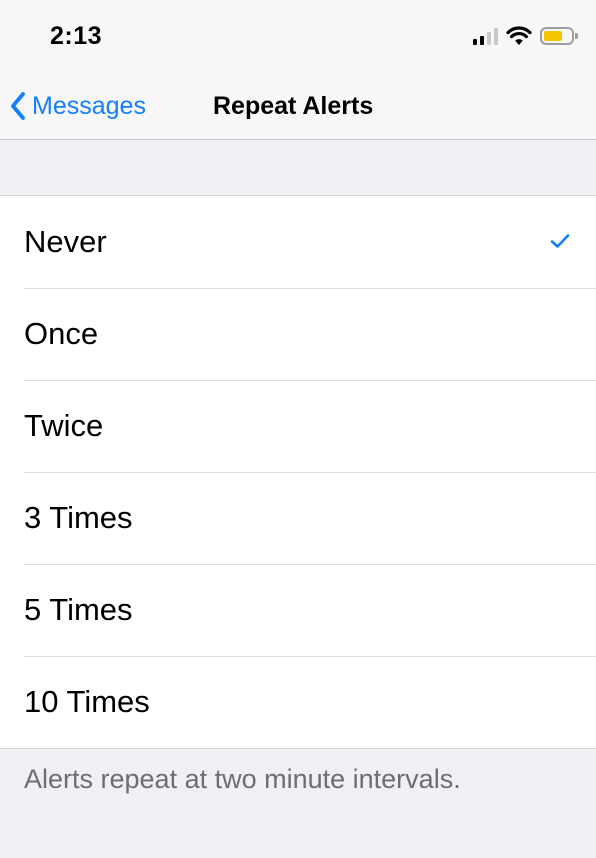 Image resolution: width=596 pixels, height=858 pixels. Describe the element at coordinates (560, 241) in the screenshot. I see `checkmark-icon` at that location.